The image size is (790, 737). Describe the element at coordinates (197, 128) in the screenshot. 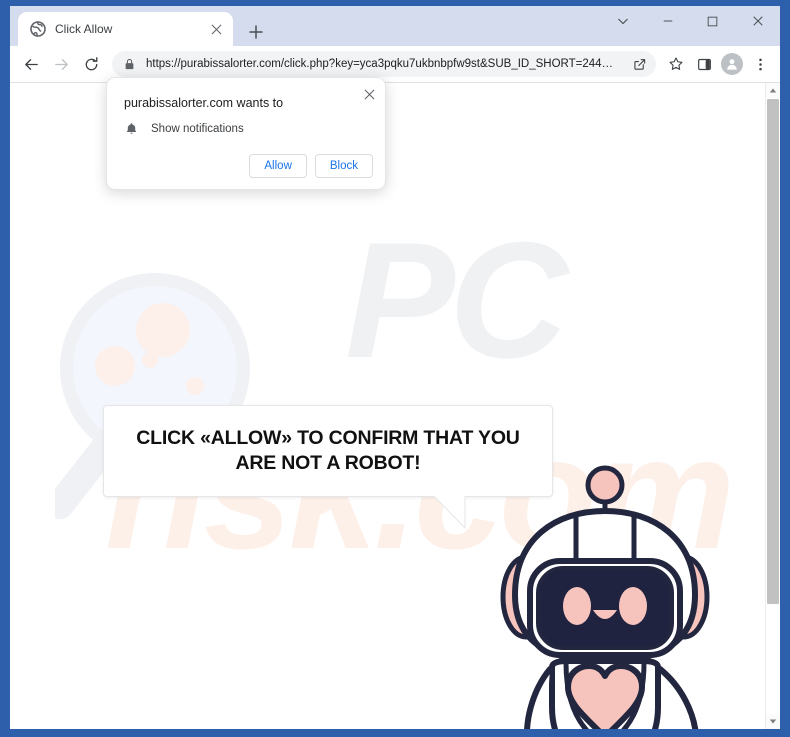

I see `permission-label: Show notifications` at that location.